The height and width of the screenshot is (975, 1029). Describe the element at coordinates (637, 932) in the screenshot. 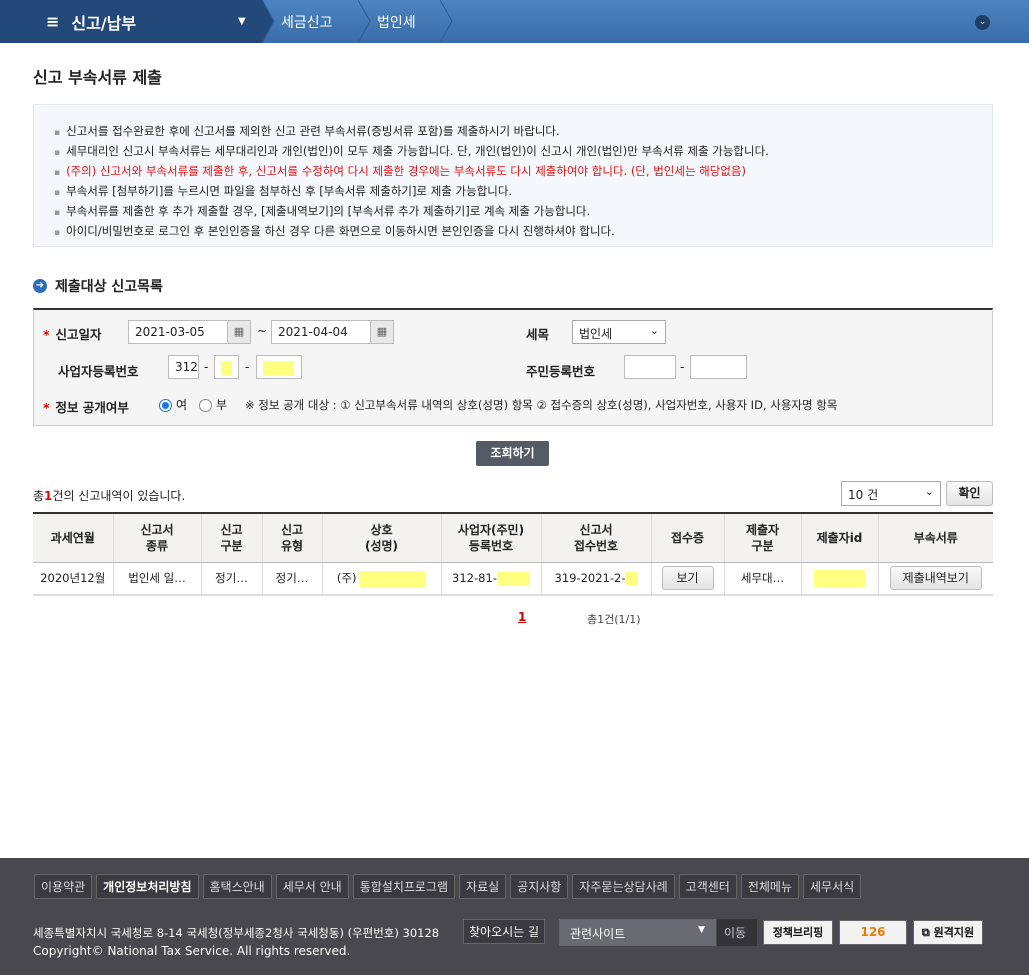

I see `related-sites-select: 관련사이트 ▼` at that location.